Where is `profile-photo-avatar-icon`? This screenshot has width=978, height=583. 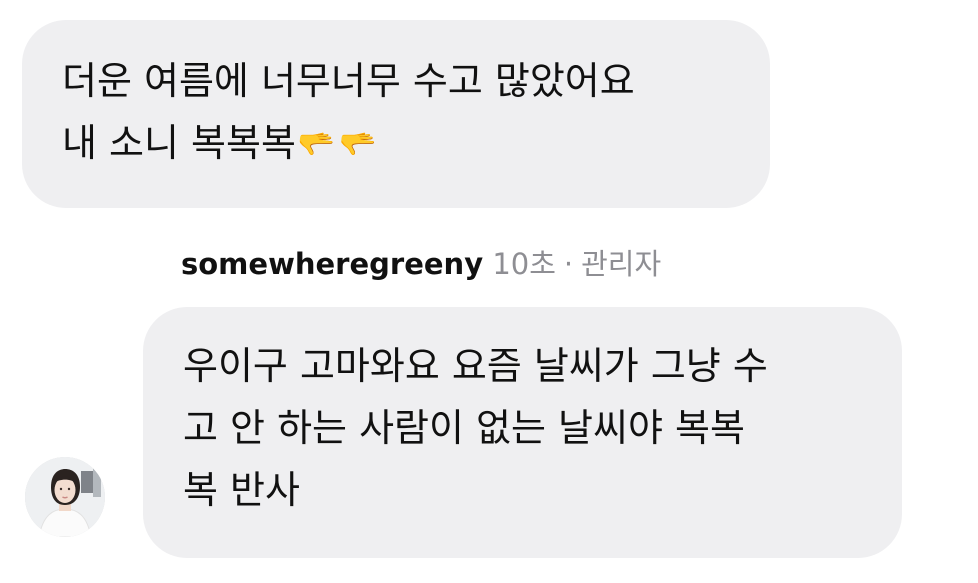 profile-photo-avatar-icon is located at coordinates (65, 497).